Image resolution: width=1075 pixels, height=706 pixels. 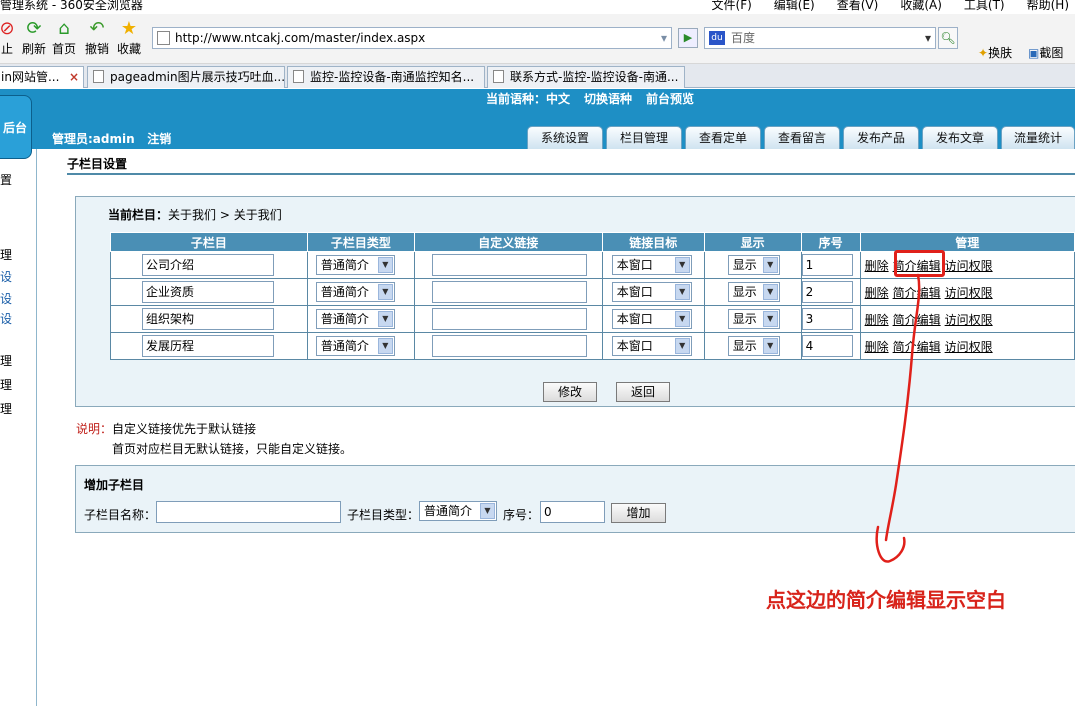 What do you see at coordinates (967, 242) in the screenshot?
I see `col-header-manage: 管理` at bounding box center [967, 242].